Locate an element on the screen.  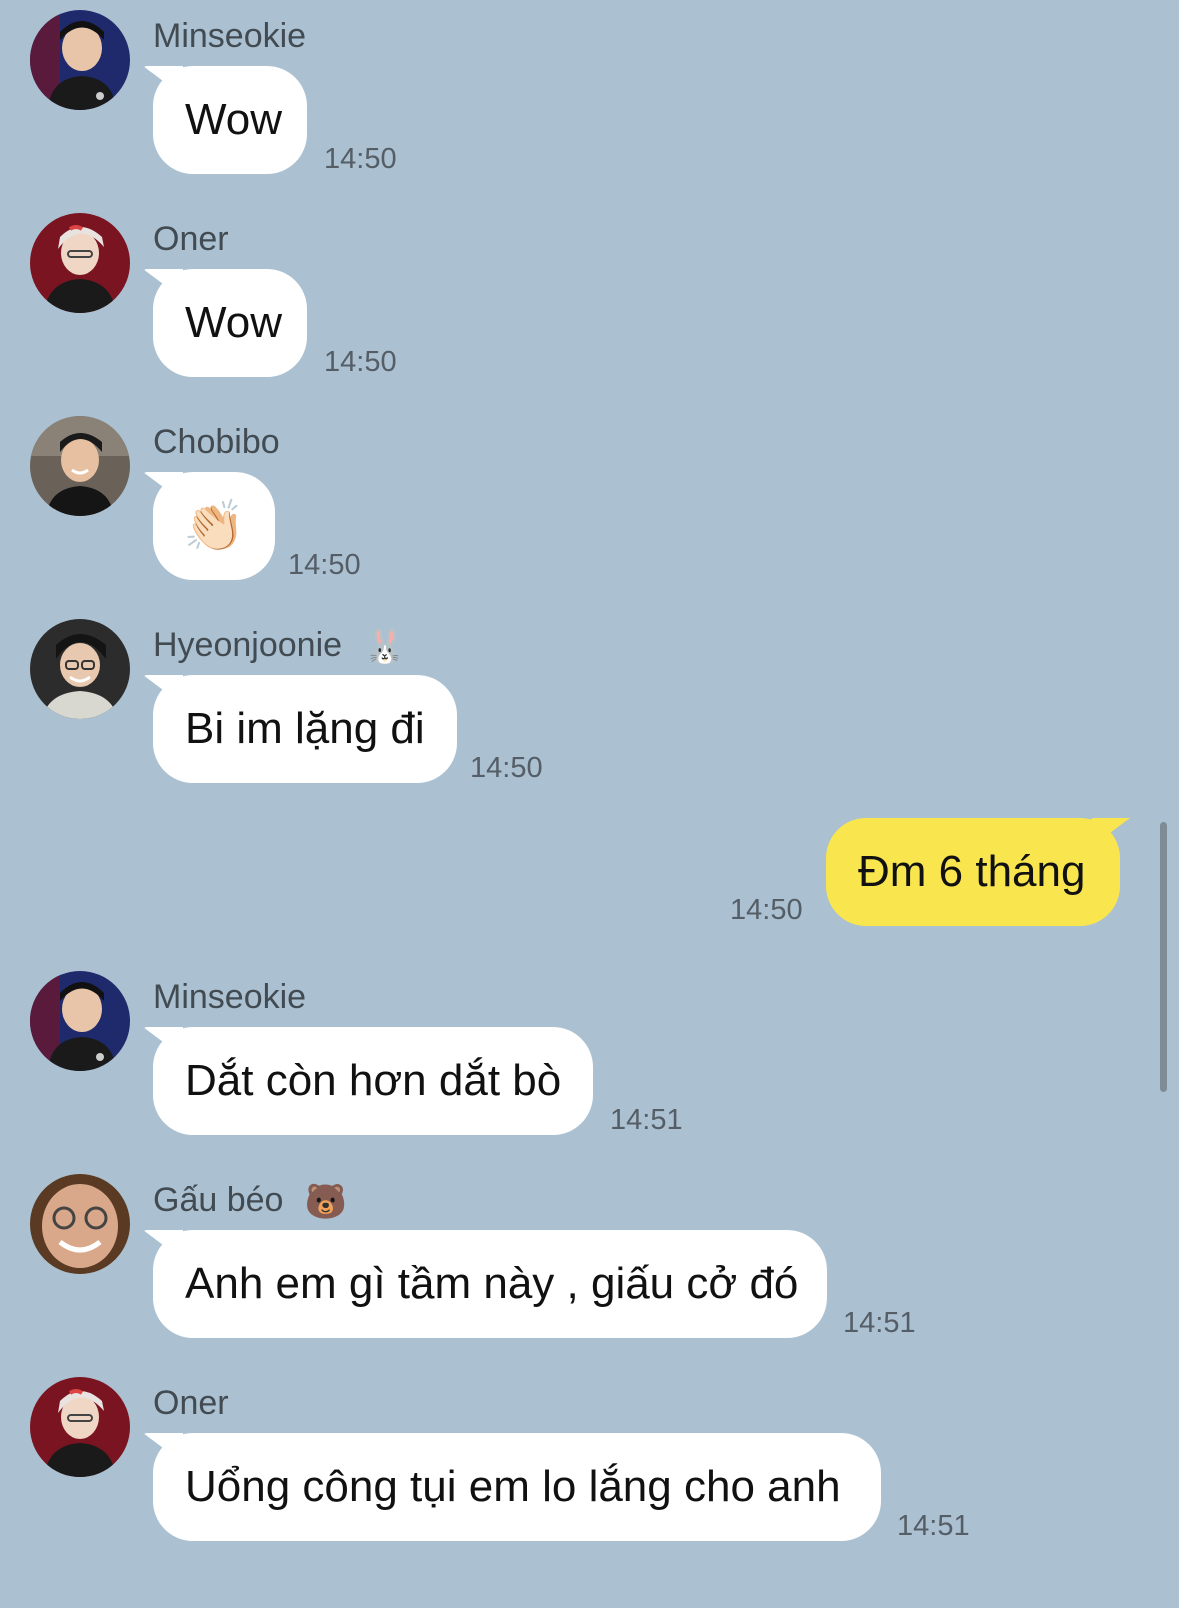
sender-name-text: Hyeonjoonie is located at coordinates (248, 645).